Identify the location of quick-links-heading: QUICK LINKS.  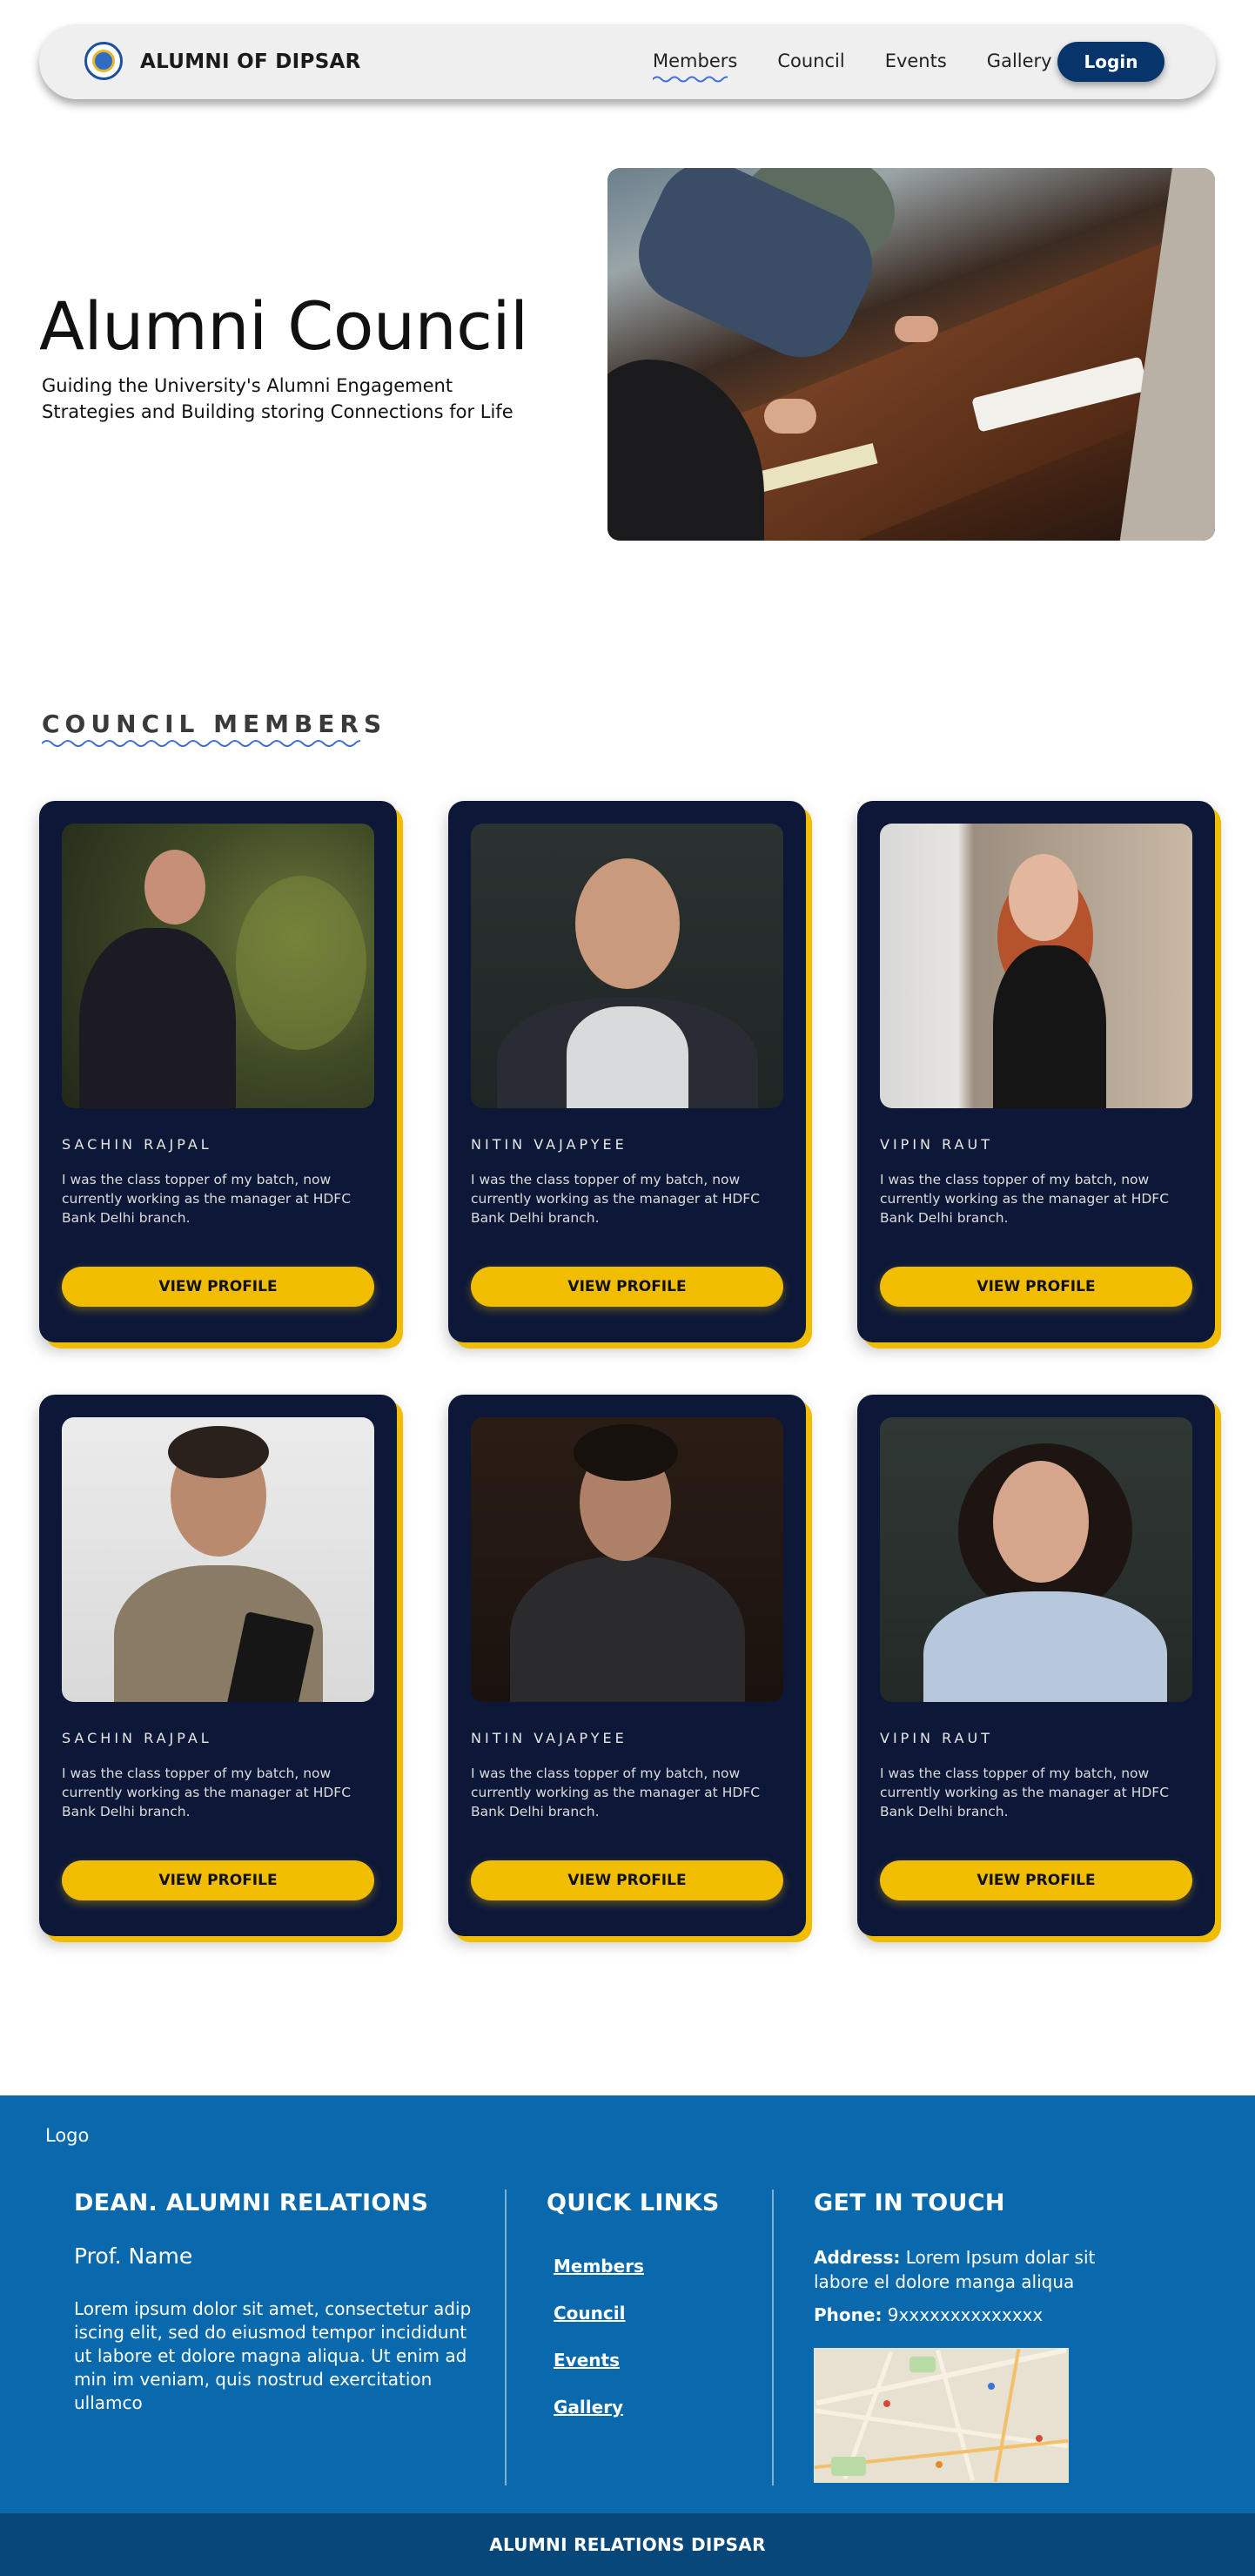
(633, 2202).